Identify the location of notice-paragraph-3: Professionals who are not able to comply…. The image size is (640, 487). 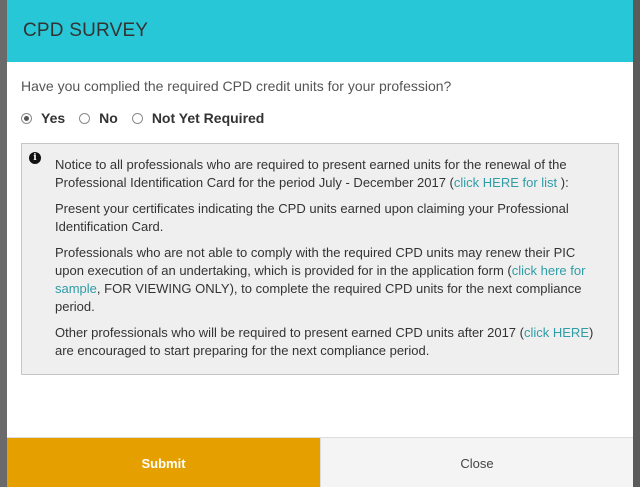
(320, 279).